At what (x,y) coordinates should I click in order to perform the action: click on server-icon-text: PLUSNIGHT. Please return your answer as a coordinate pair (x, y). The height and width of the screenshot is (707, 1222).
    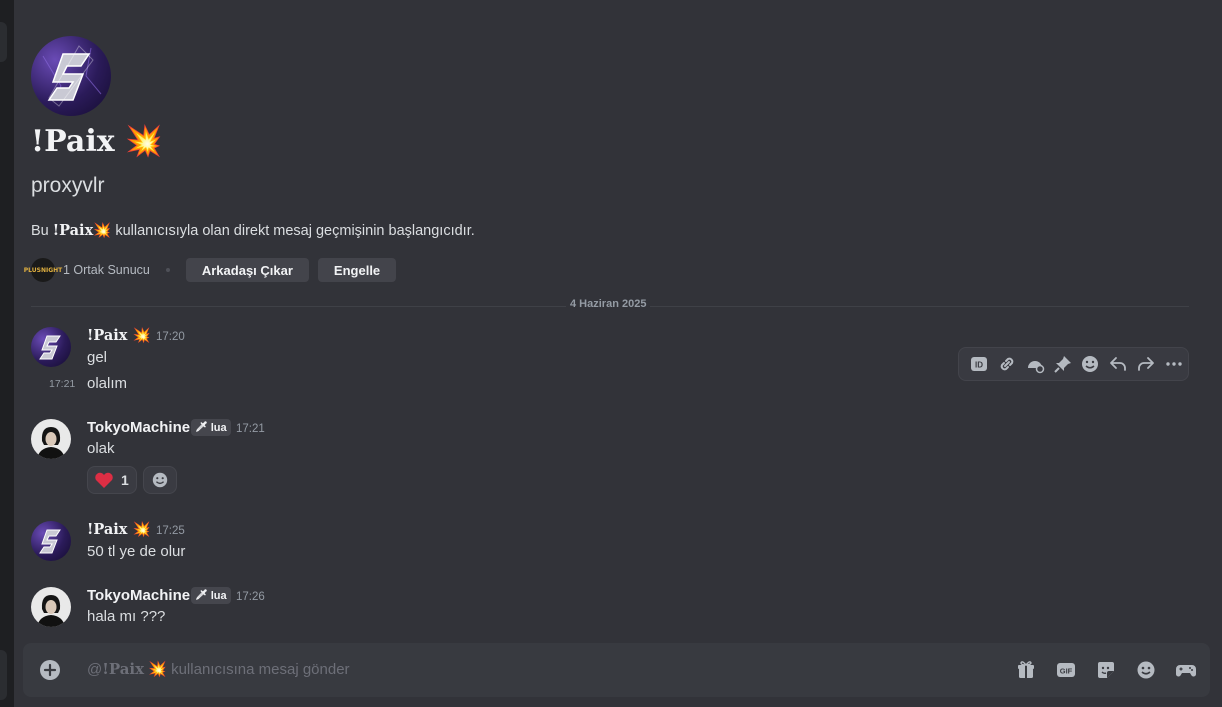
    Looking at the image, I should click on (43, 270).